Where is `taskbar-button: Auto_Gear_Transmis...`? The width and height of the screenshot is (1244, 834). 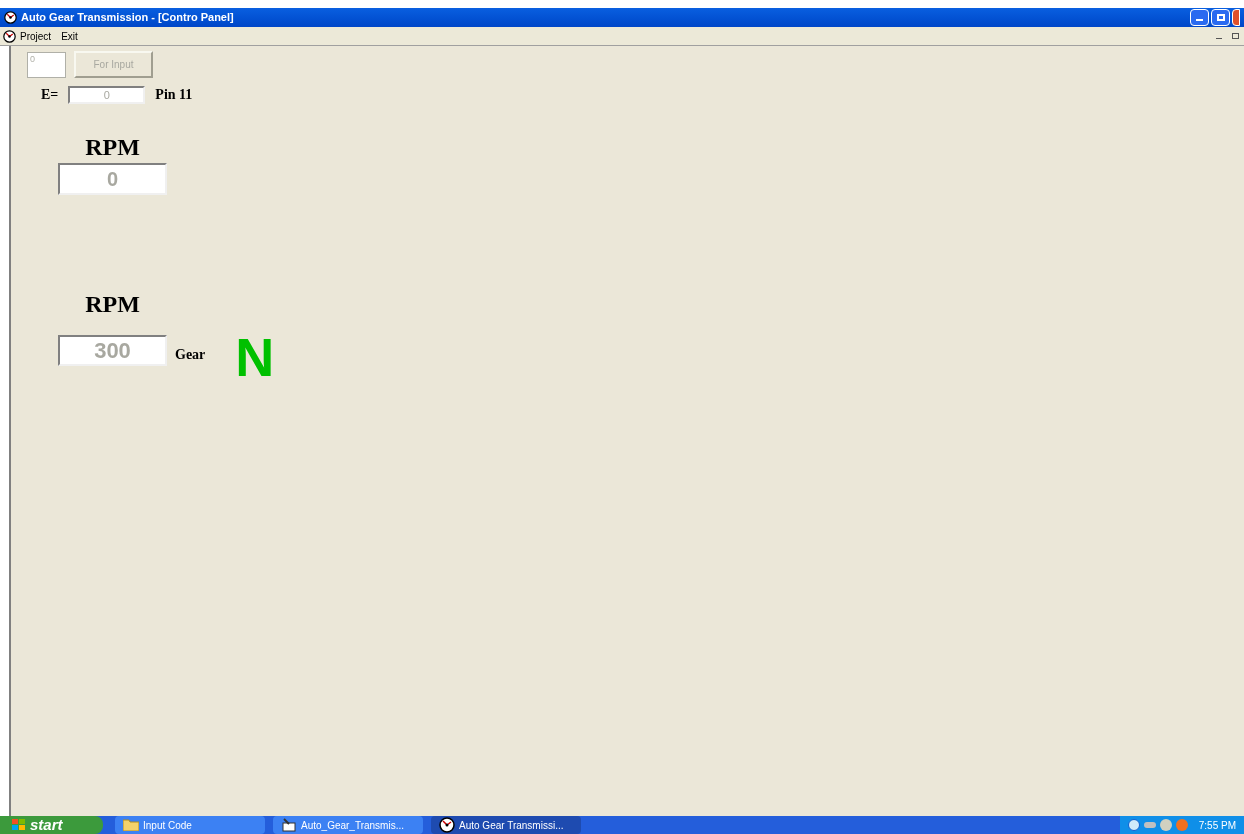 taskbar-button: Auto_Gear_Transmis... is located at coordinates (348, 825).